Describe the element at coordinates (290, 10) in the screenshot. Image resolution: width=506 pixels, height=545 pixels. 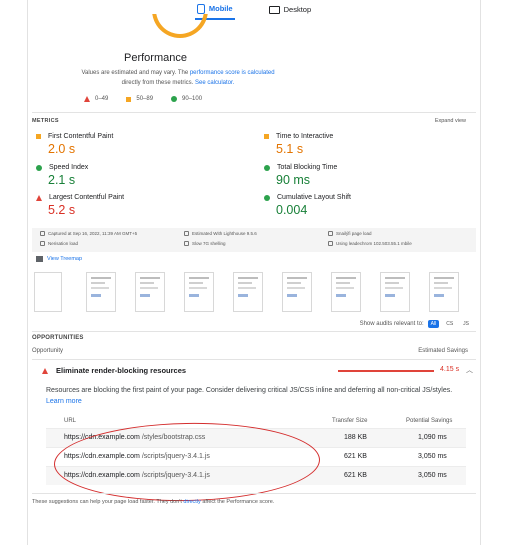
I see `tab-desktop: Desktop` at that location.